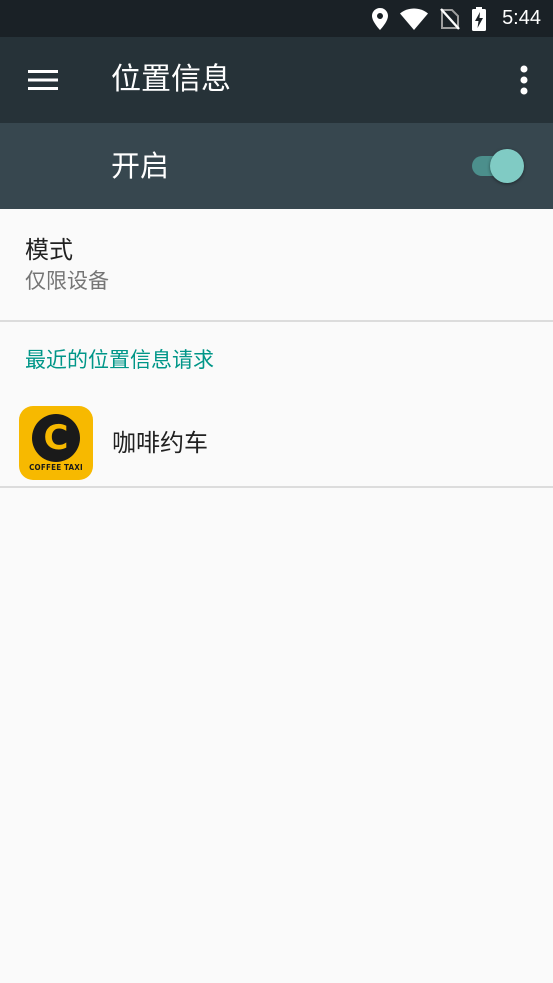 The height and width of the screenshot is (983, 553). Describe the element at coordinates (67, 281) in the screenshot. I see `mode-summary: 仅限设备` at that location.